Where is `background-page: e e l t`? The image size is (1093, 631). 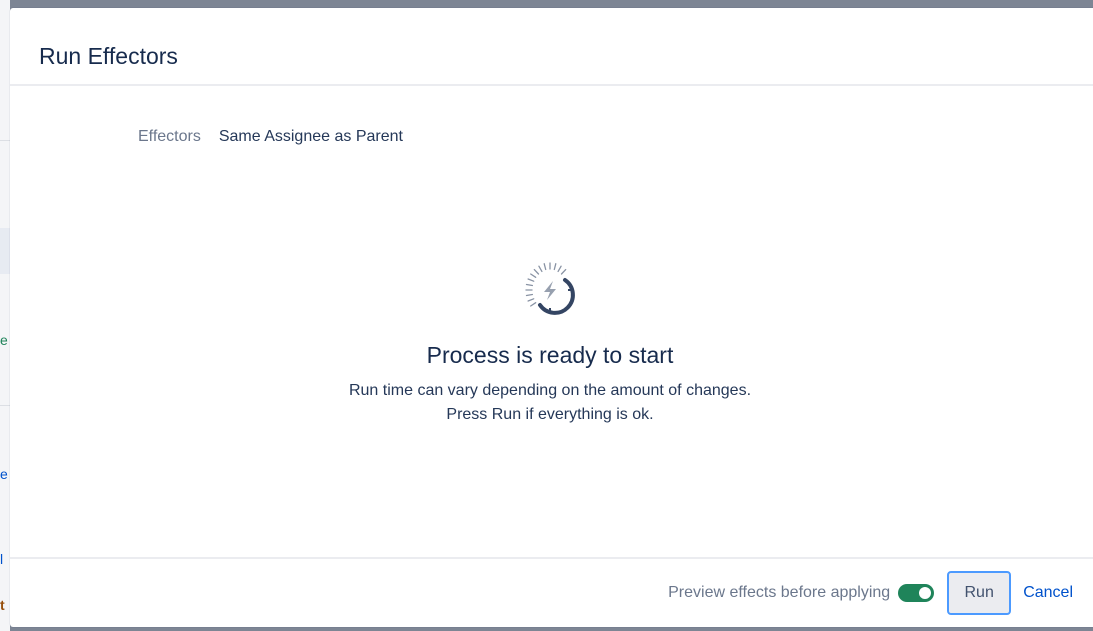
background-page: e e l t is located at coordinates (5, 315).